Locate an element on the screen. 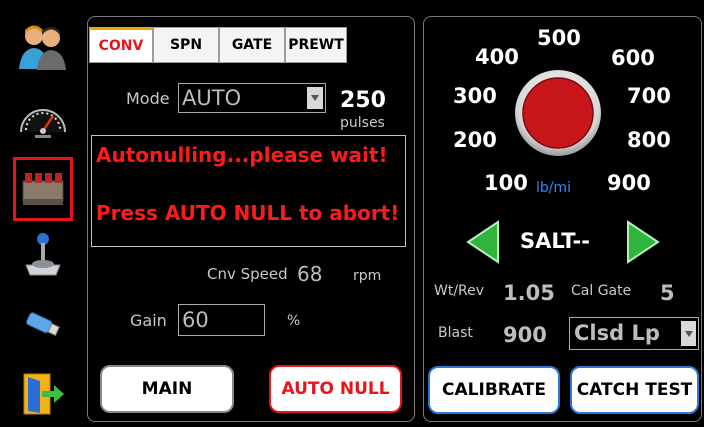 Image resolution: width=704 pixels, height=427 pixels. status-message-line1: Autonulling...please wait! is located at coordinates (242, 155).